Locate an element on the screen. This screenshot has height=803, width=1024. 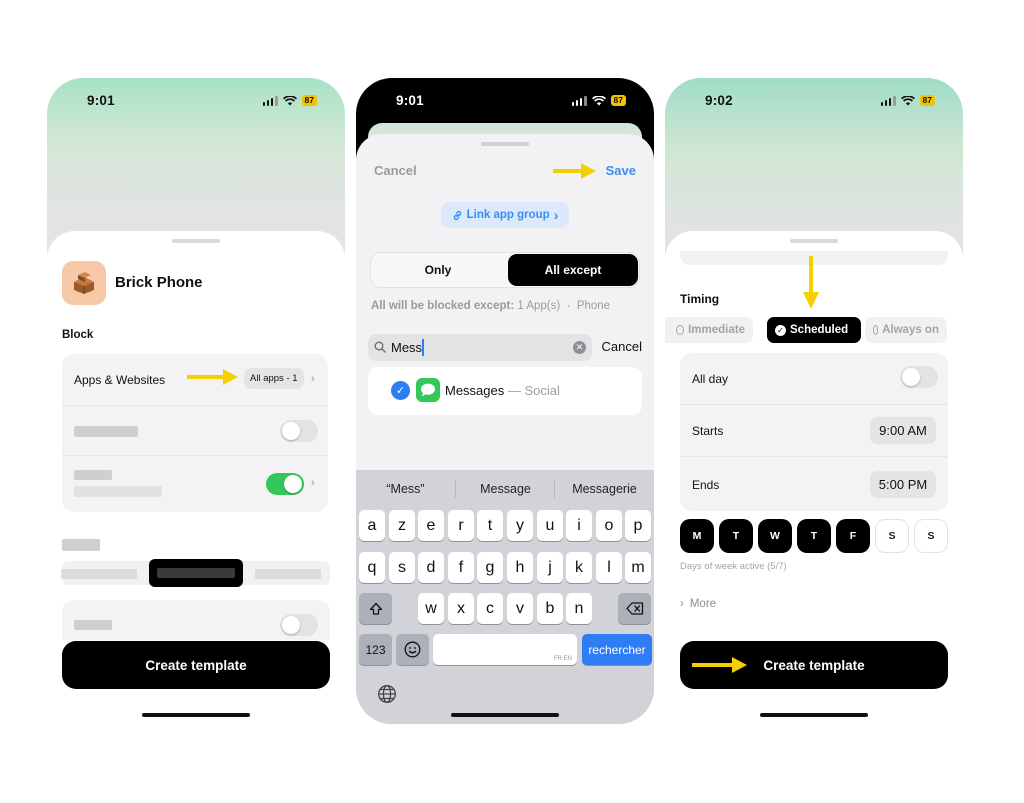
key-n: n is located at coordinates (579, 608).